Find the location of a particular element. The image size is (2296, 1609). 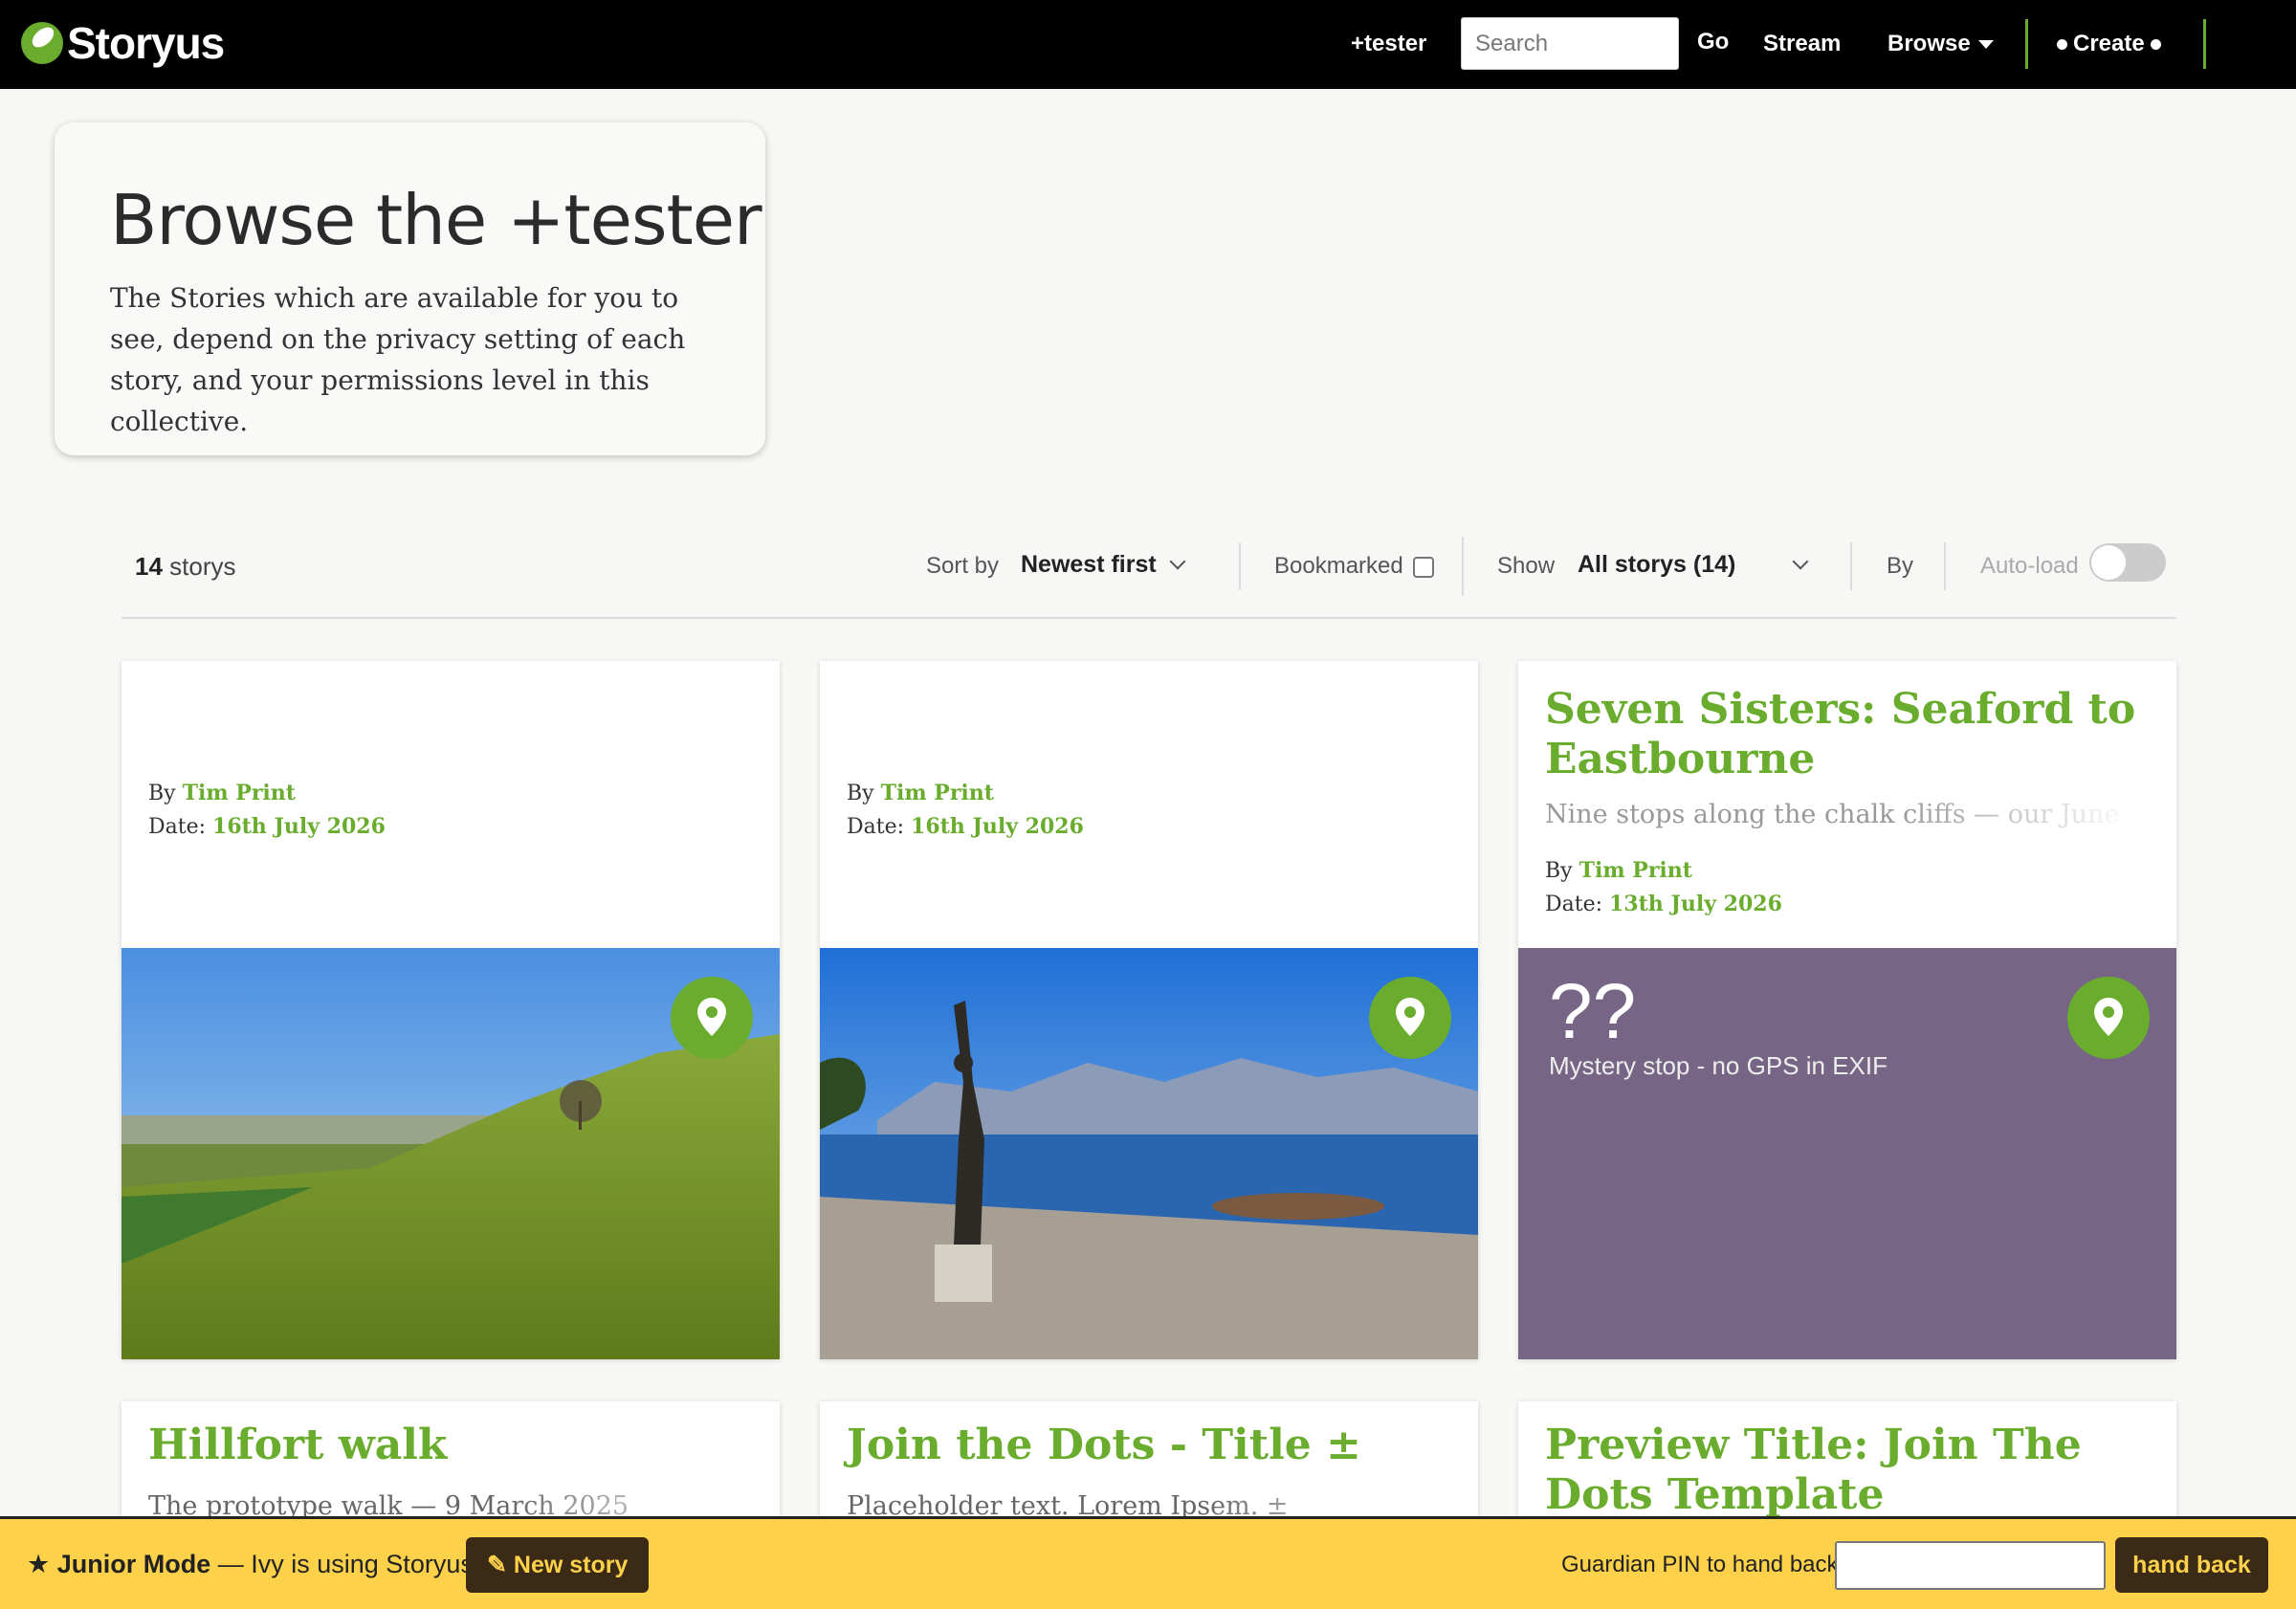

bookmarked-filter: Bookmarked is located at coordinates (1354, 566).